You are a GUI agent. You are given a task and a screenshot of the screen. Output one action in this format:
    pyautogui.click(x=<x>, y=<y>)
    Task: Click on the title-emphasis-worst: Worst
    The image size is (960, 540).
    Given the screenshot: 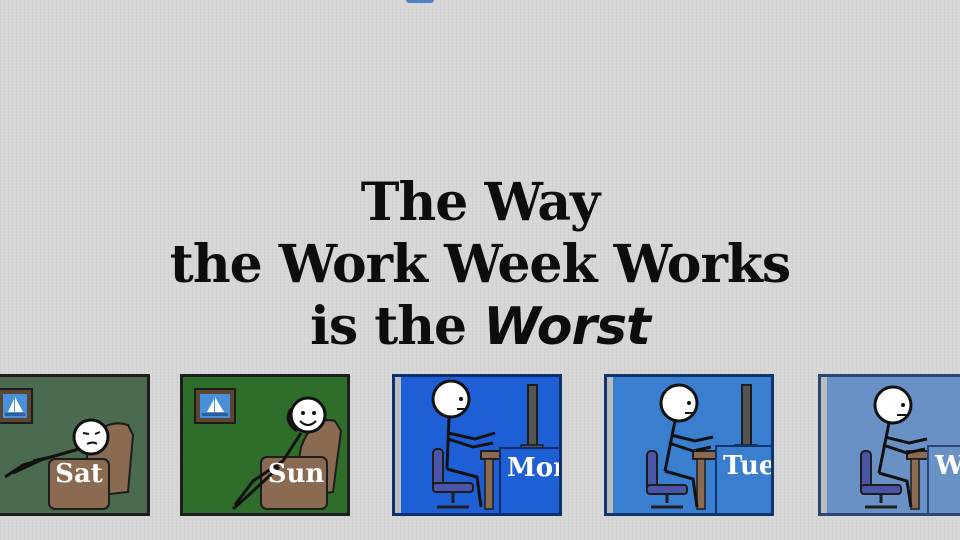 What is the action you would take?
    pyautogui.click(x=567, y=327)
    